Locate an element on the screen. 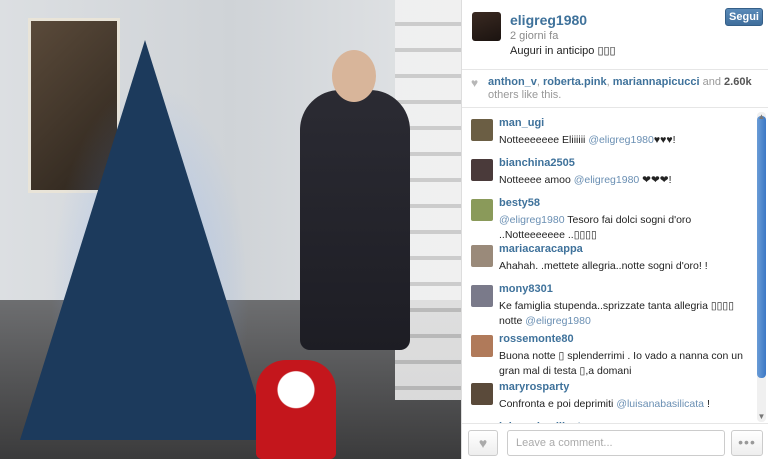 The height and width of the screenshot is (459, 768). follow-button: Segui is located at coordinates (744, 17).